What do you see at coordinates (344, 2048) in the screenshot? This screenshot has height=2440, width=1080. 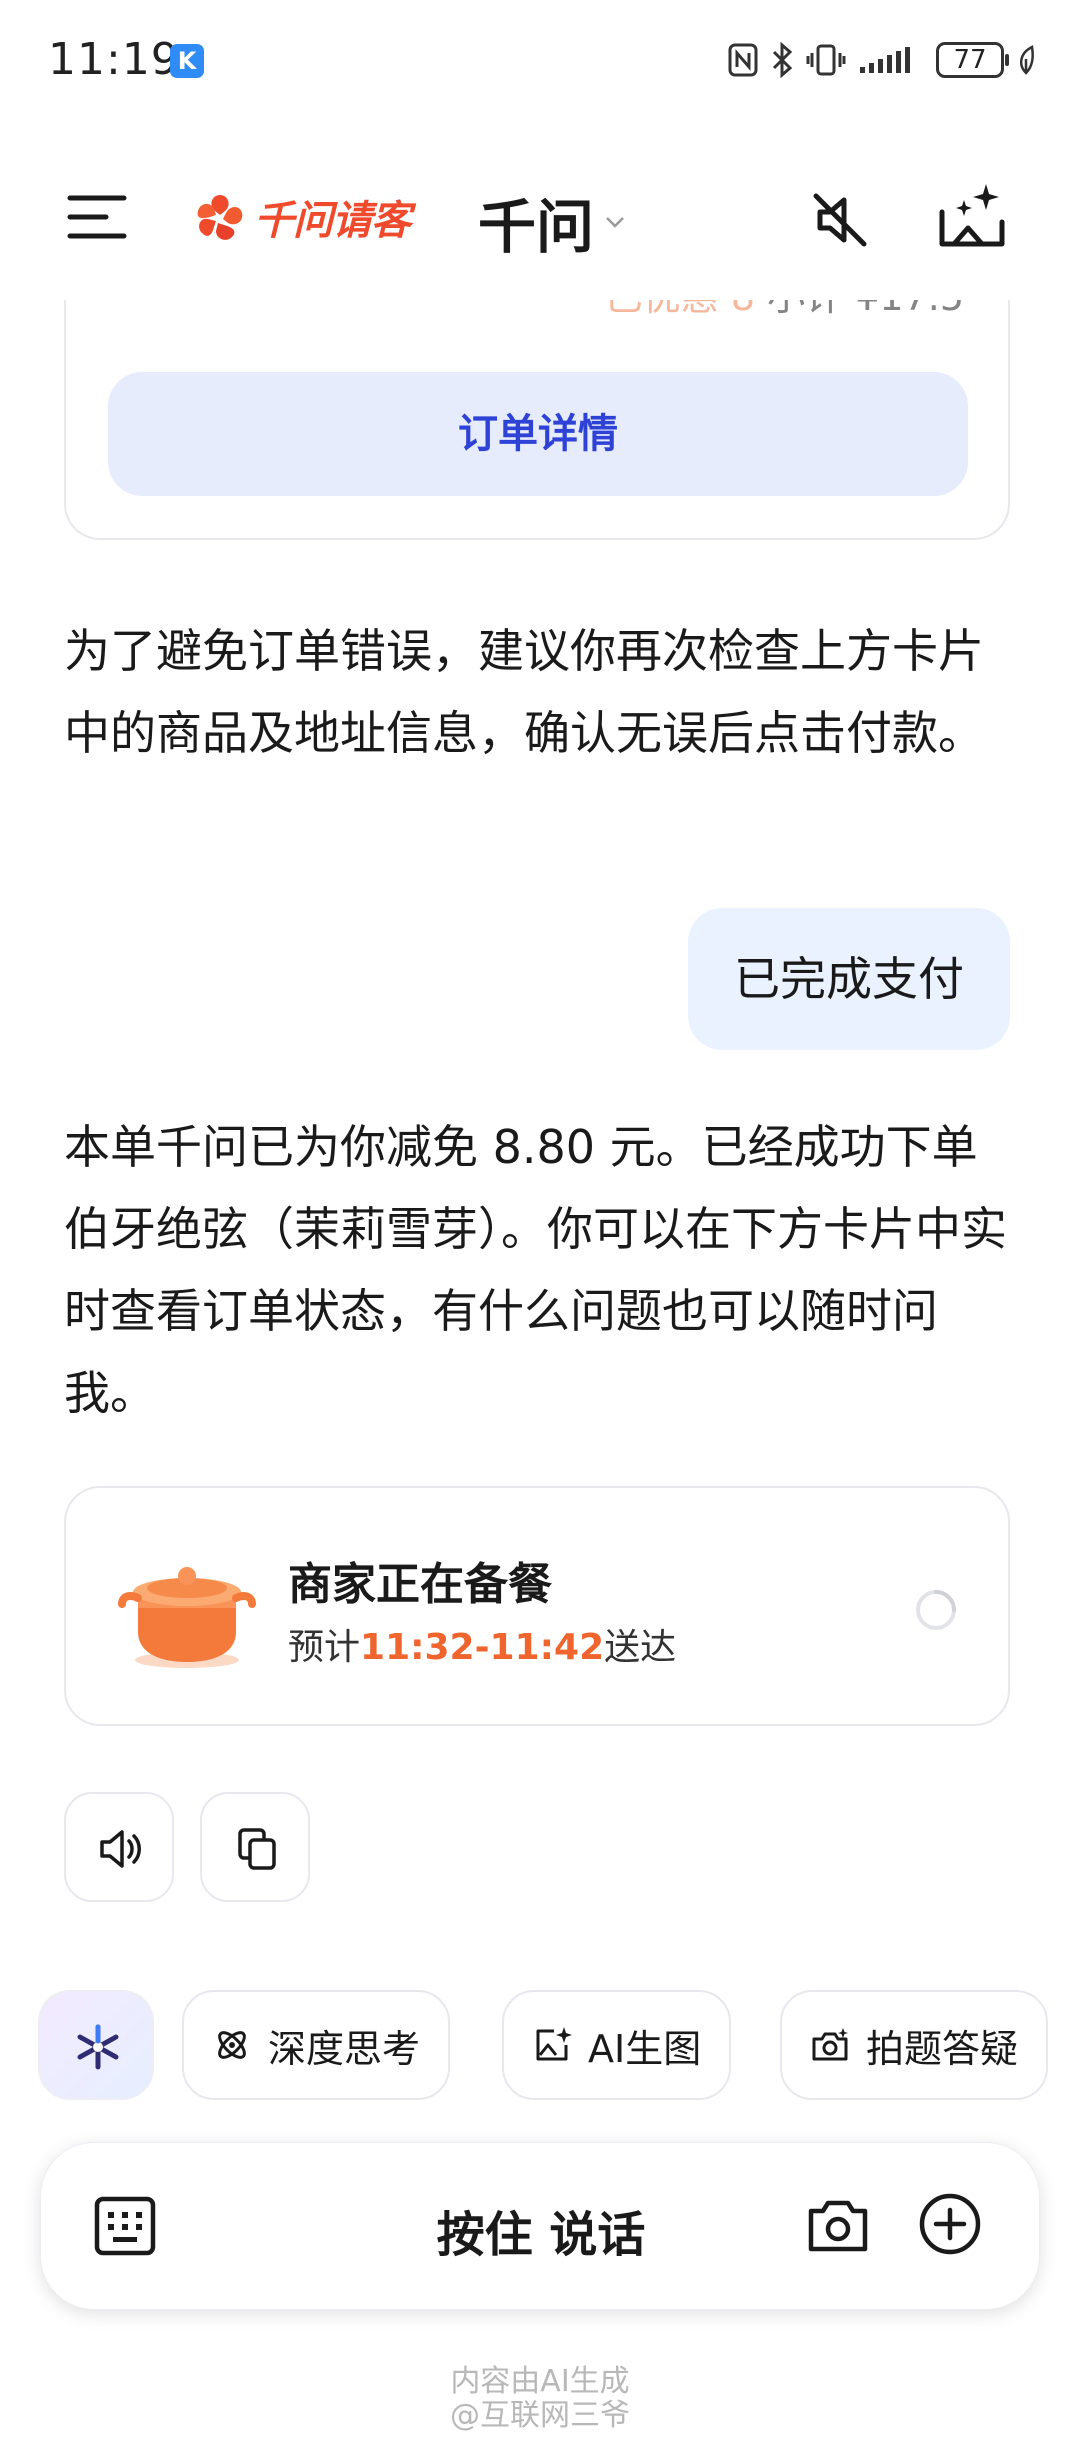 I see `chip-label: 深度思考` at bounding box center [344, 2048].